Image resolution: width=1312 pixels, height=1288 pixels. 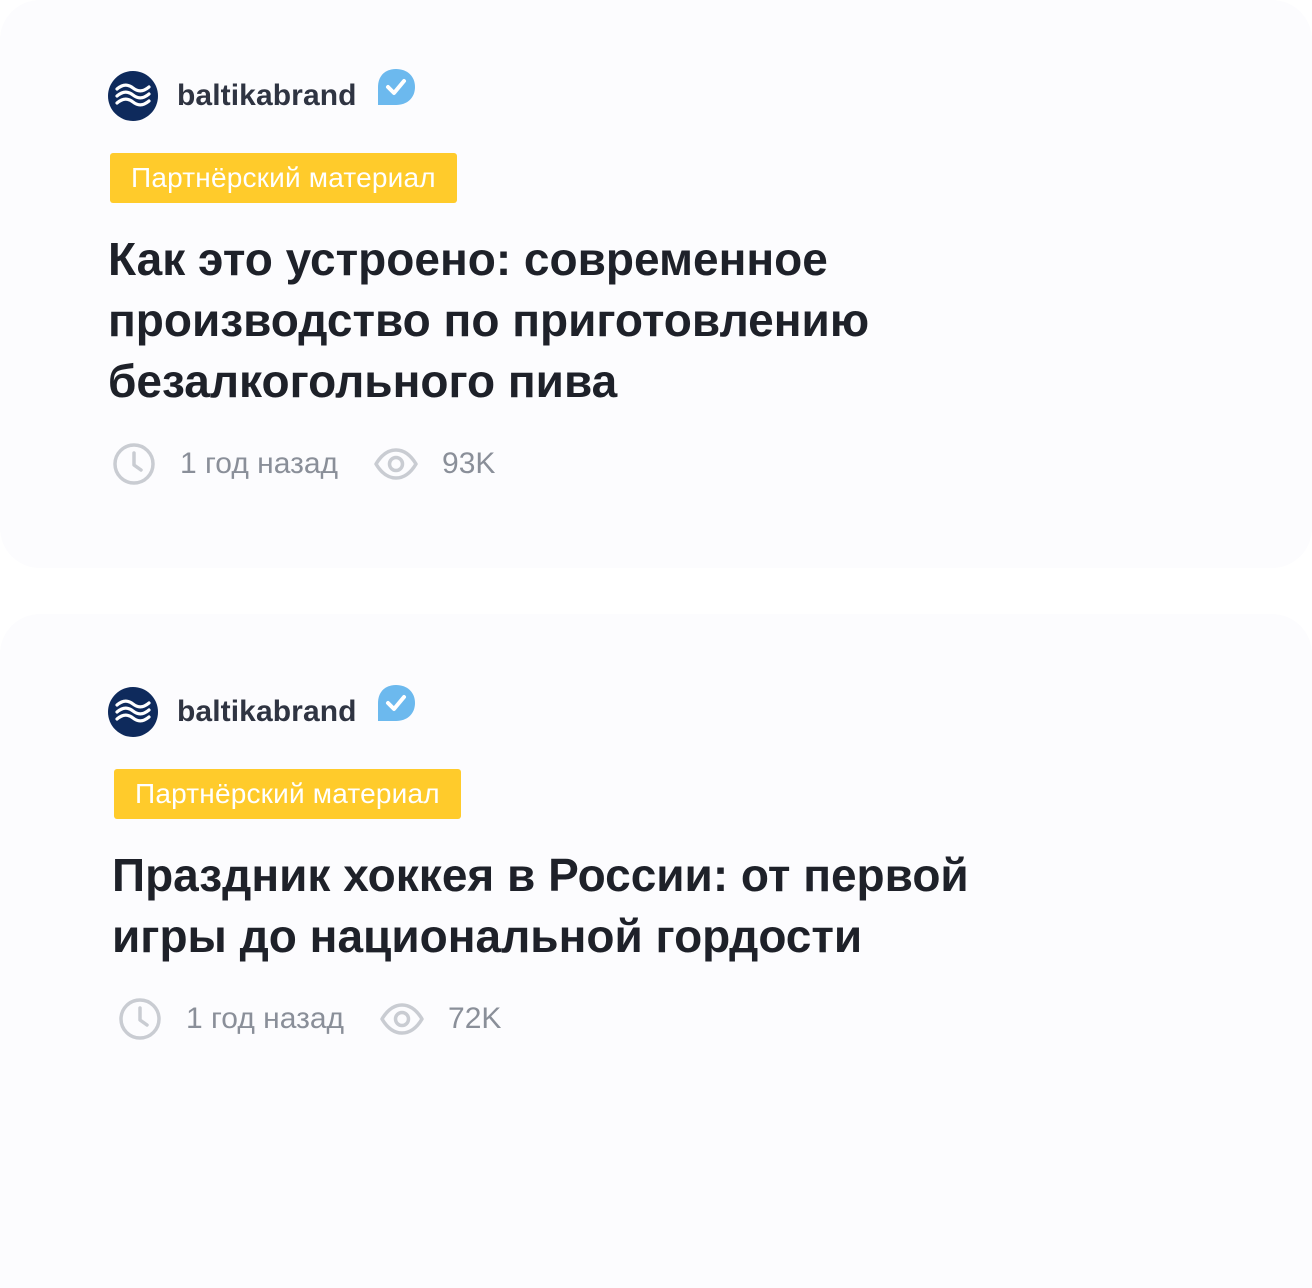 I want to click on post-views: 72K, so click(x=475, y=1018).